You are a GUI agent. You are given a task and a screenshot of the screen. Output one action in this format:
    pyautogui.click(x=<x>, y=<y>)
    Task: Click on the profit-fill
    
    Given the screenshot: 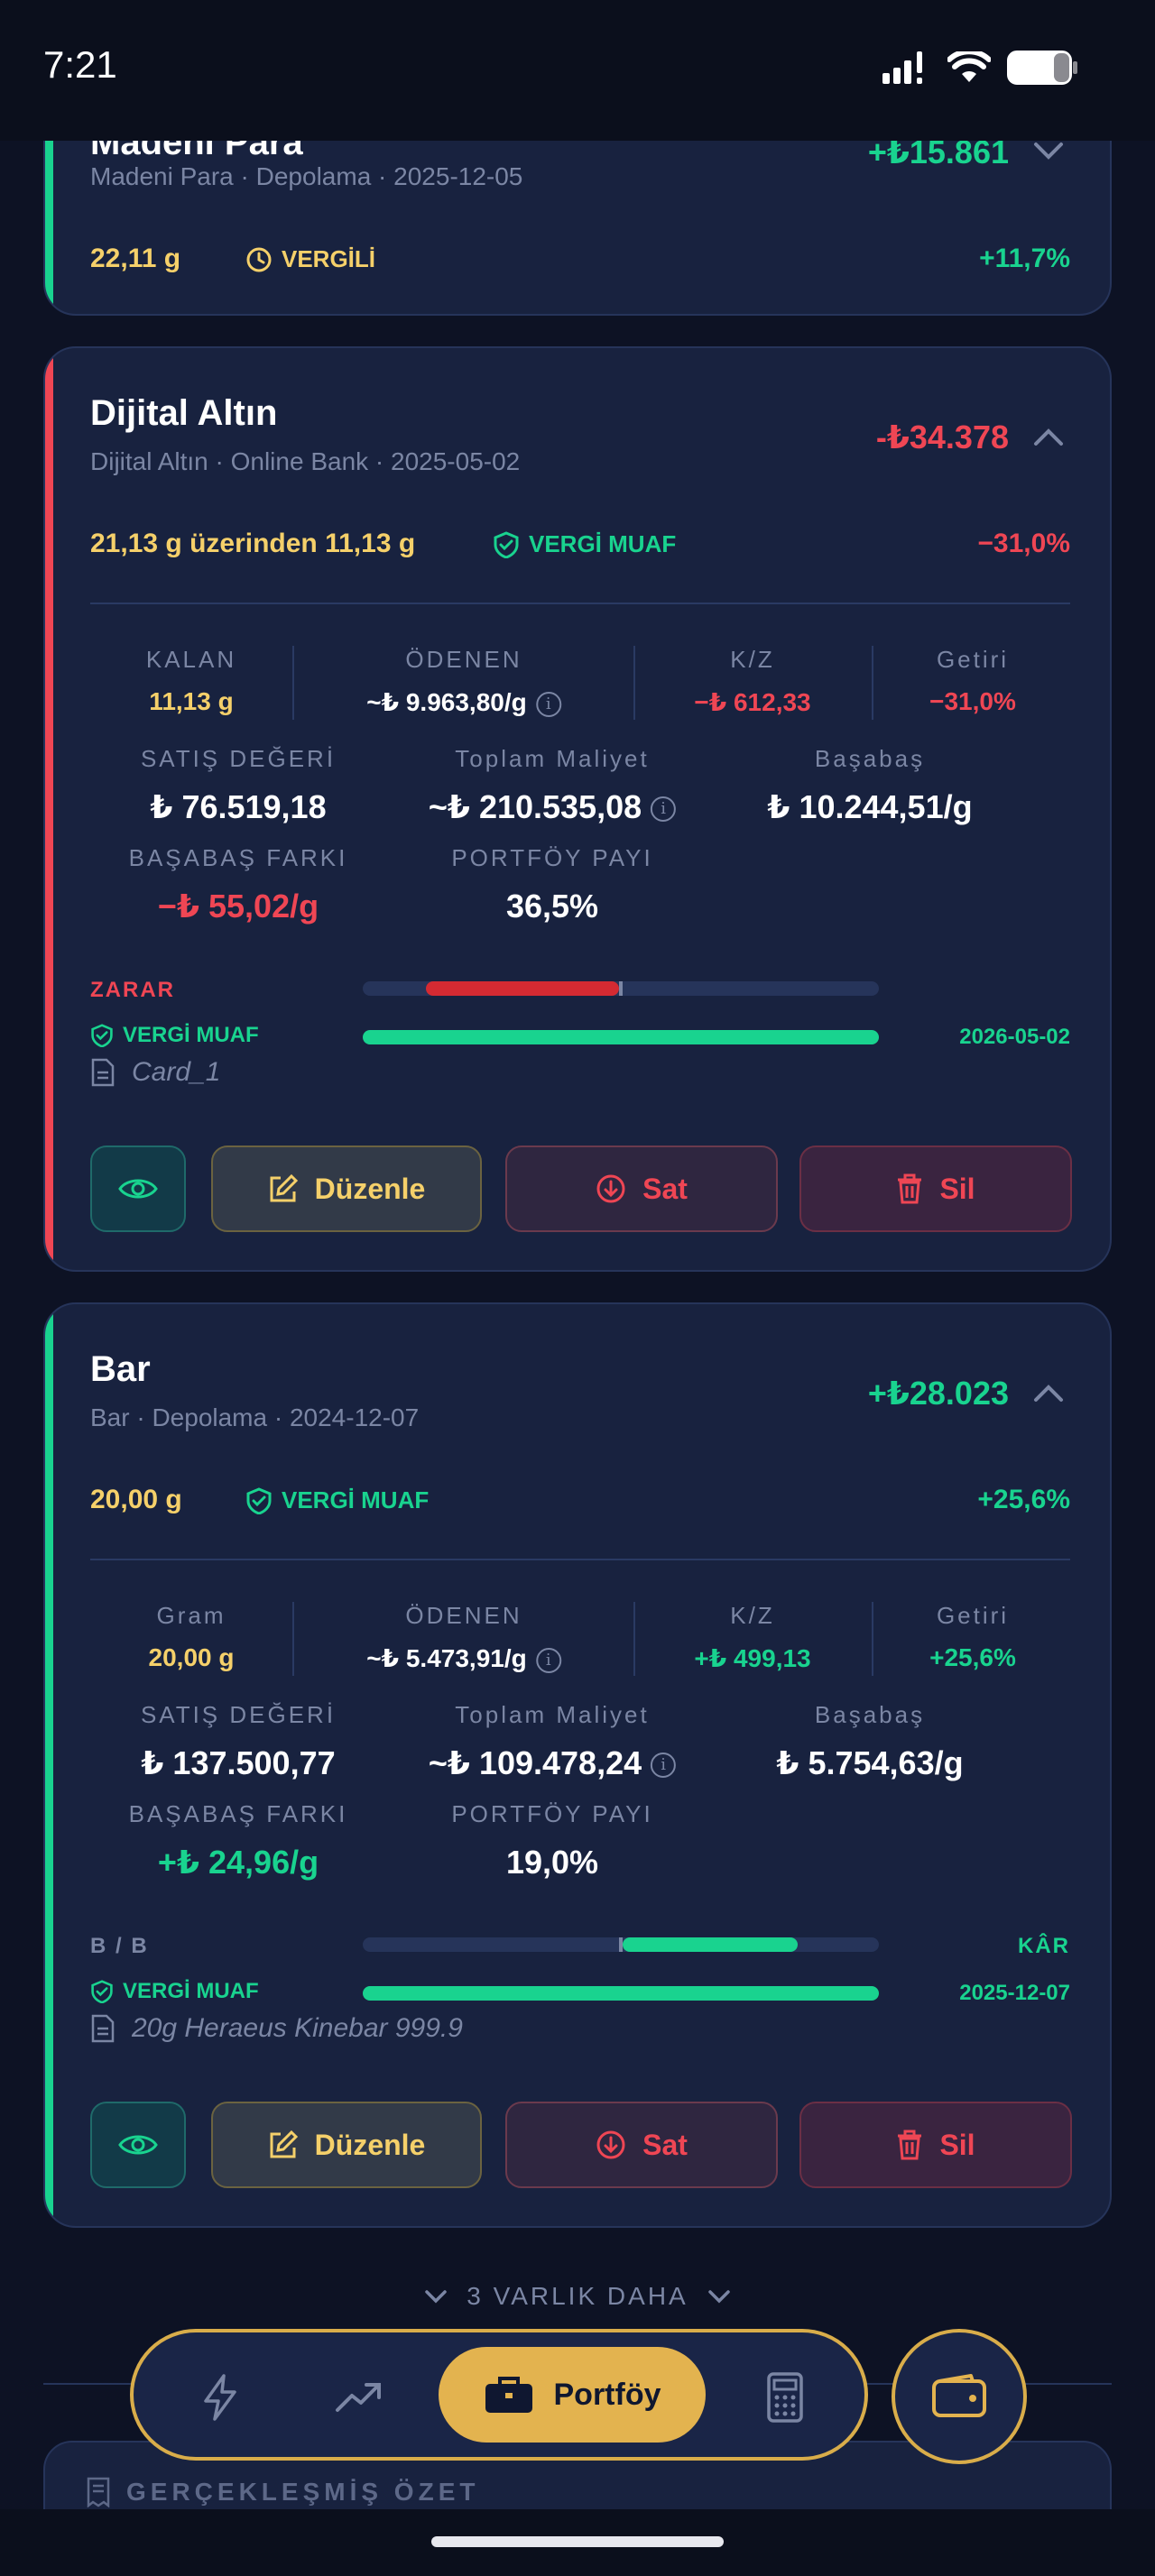 What is the action you would take?
    pyautogui.click(x=710, y=1944)
    